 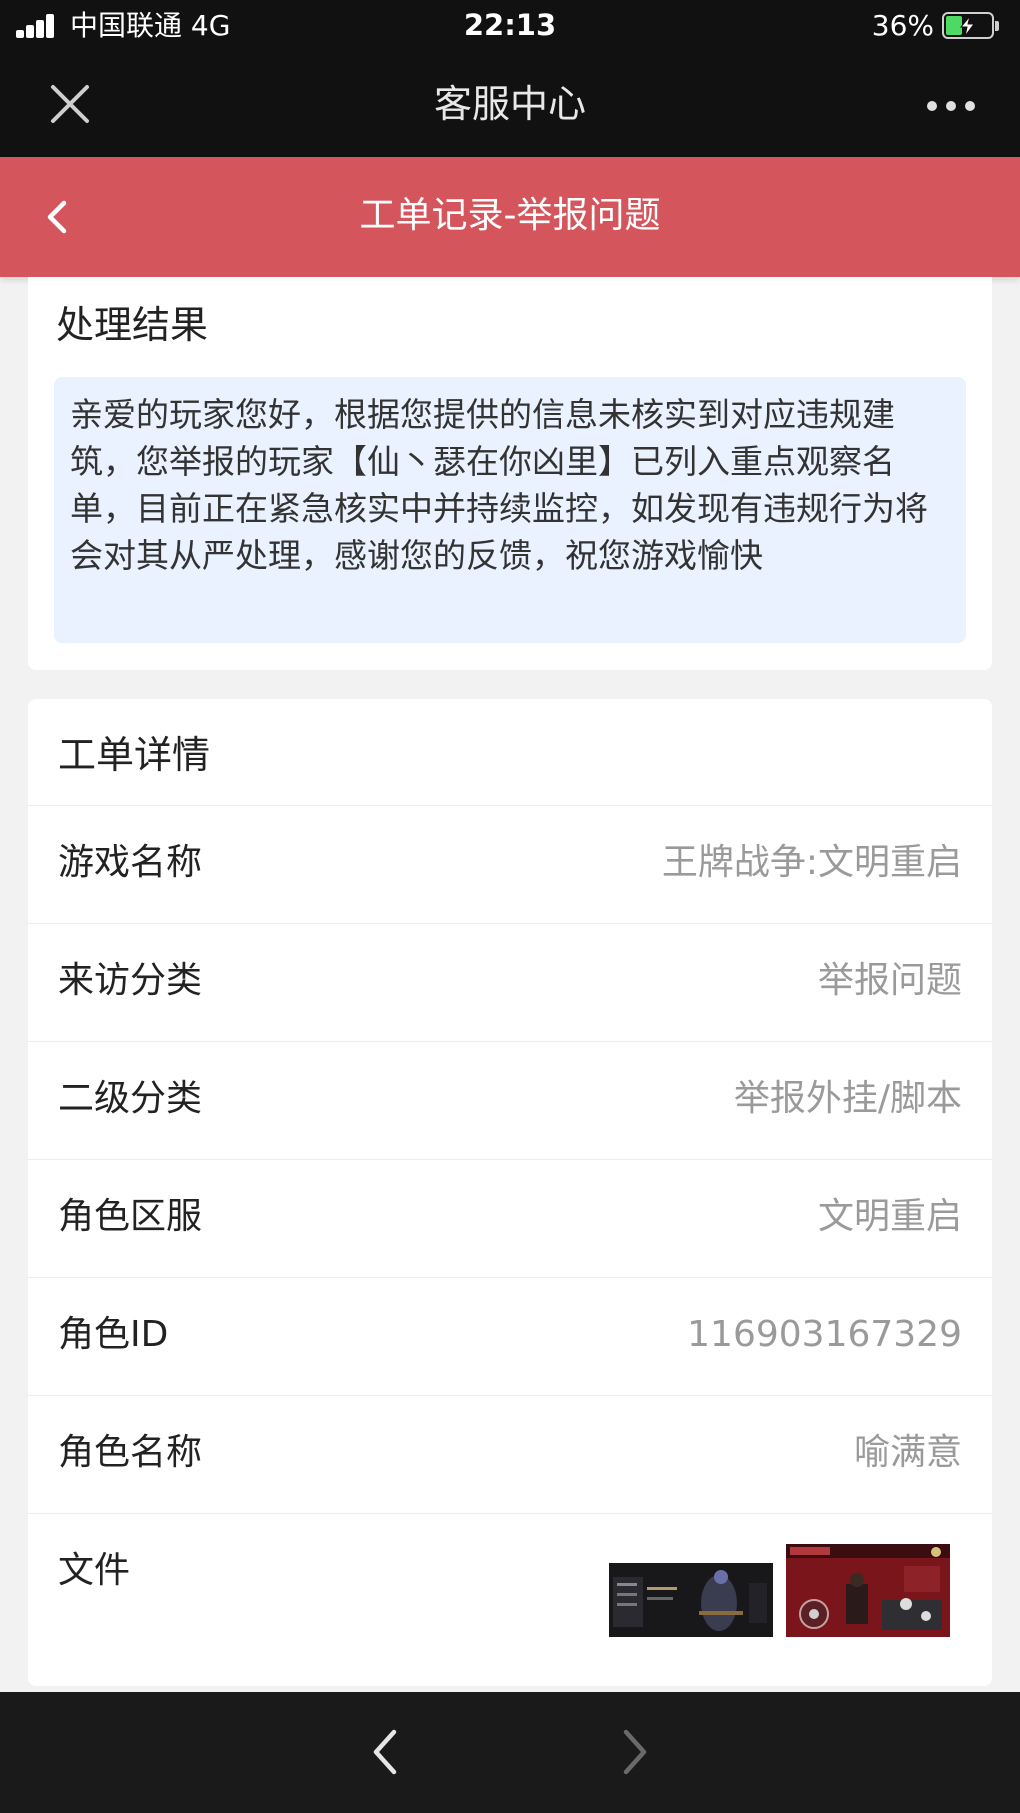 What do you see at coordinates (134, 755) in the screenshot?
I see `detail-heading: 工单详情` at bounding box center [134, 755].